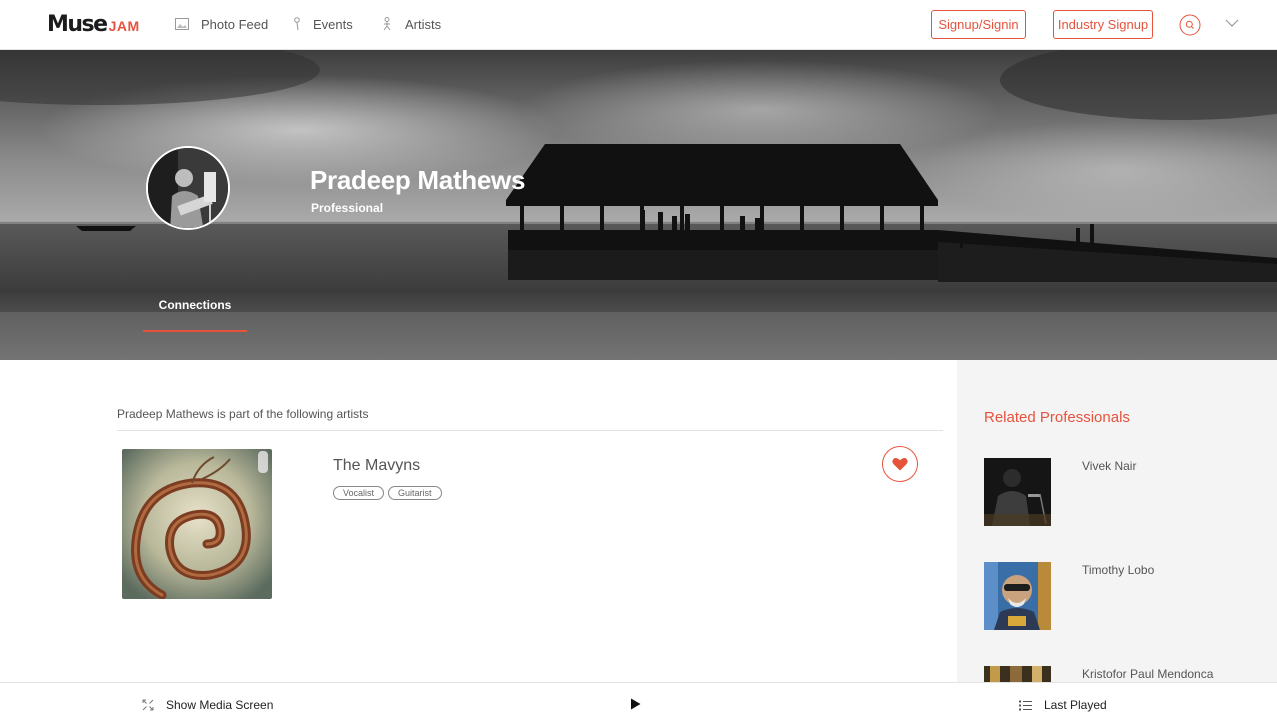 The height and width of the screenshot is (726, 1277). Describe the element at coordinates (415, 493) in the screenshot. I see `tag-guitarist: Guitarist` at that location.